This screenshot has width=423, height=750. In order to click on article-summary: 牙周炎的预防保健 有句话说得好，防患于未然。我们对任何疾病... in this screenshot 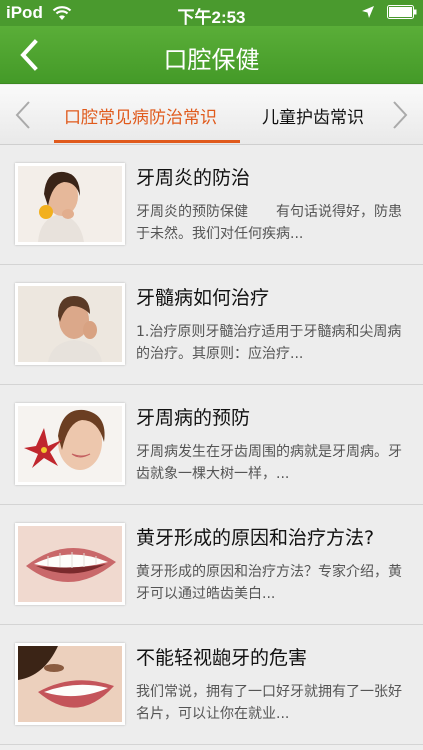, I will do `click(269, 223)`.